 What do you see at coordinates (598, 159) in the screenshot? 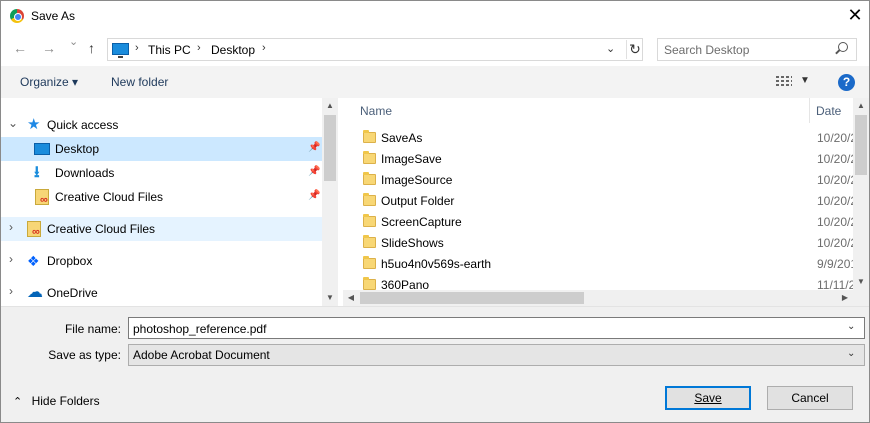
I see `list-item: ImageSave 10/20/2` at bounding box center [598, 159].